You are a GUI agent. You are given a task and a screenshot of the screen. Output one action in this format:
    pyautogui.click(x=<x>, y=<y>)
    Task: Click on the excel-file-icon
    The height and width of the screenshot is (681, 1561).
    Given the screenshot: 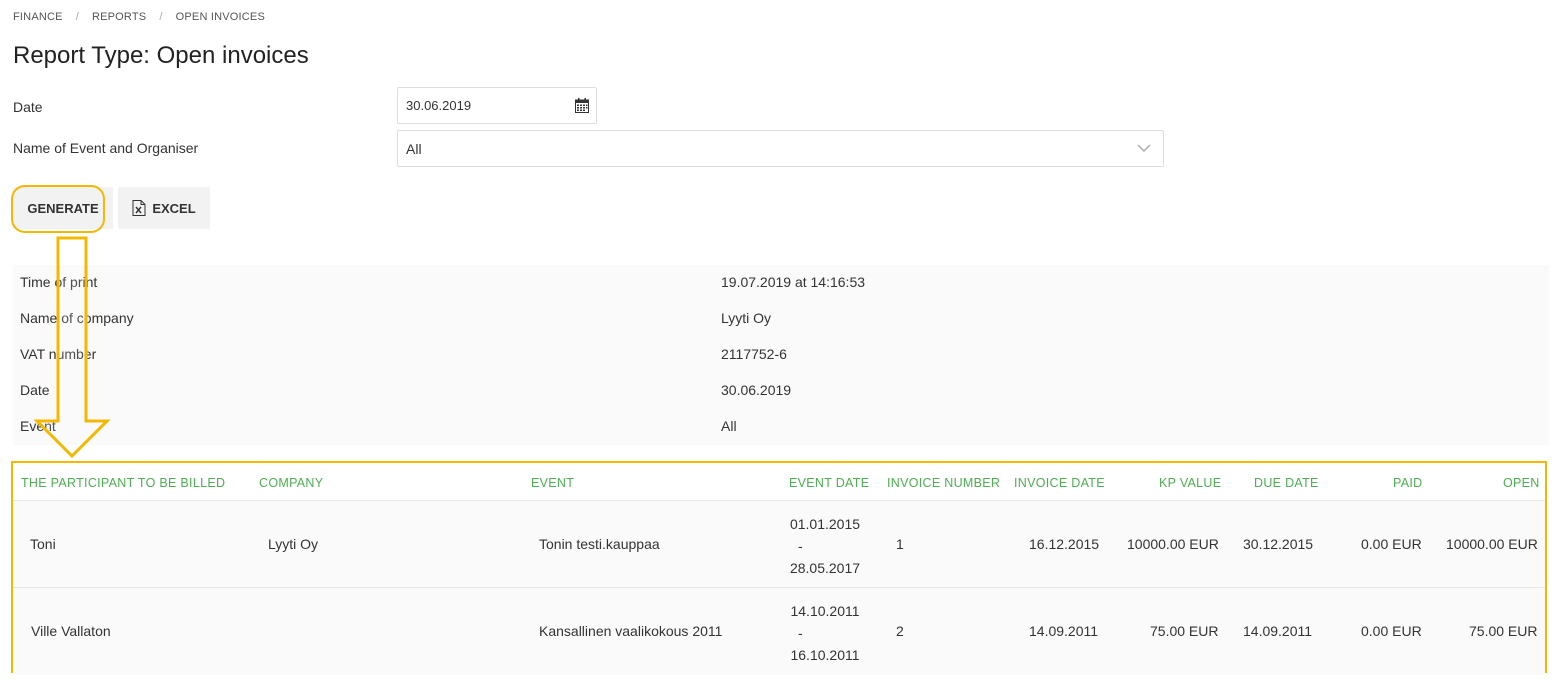 What is the action you would take?
    pyautogui.click(x=139, y=208)
    